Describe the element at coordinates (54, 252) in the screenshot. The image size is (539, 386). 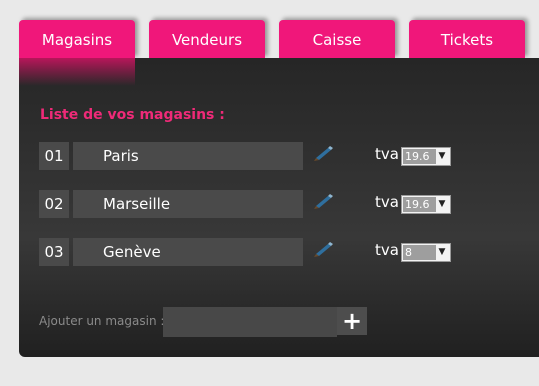
I see `store-number: 03` at that location.